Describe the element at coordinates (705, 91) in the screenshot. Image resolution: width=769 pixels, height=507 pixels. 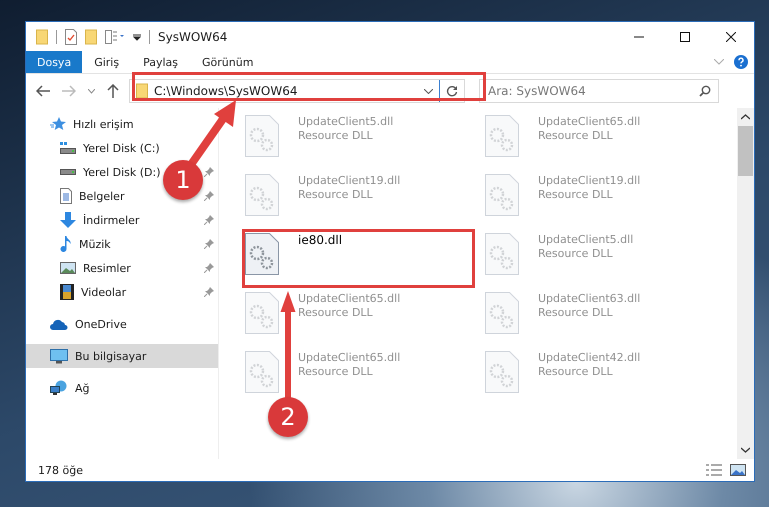
I see `search-icon` at that location.